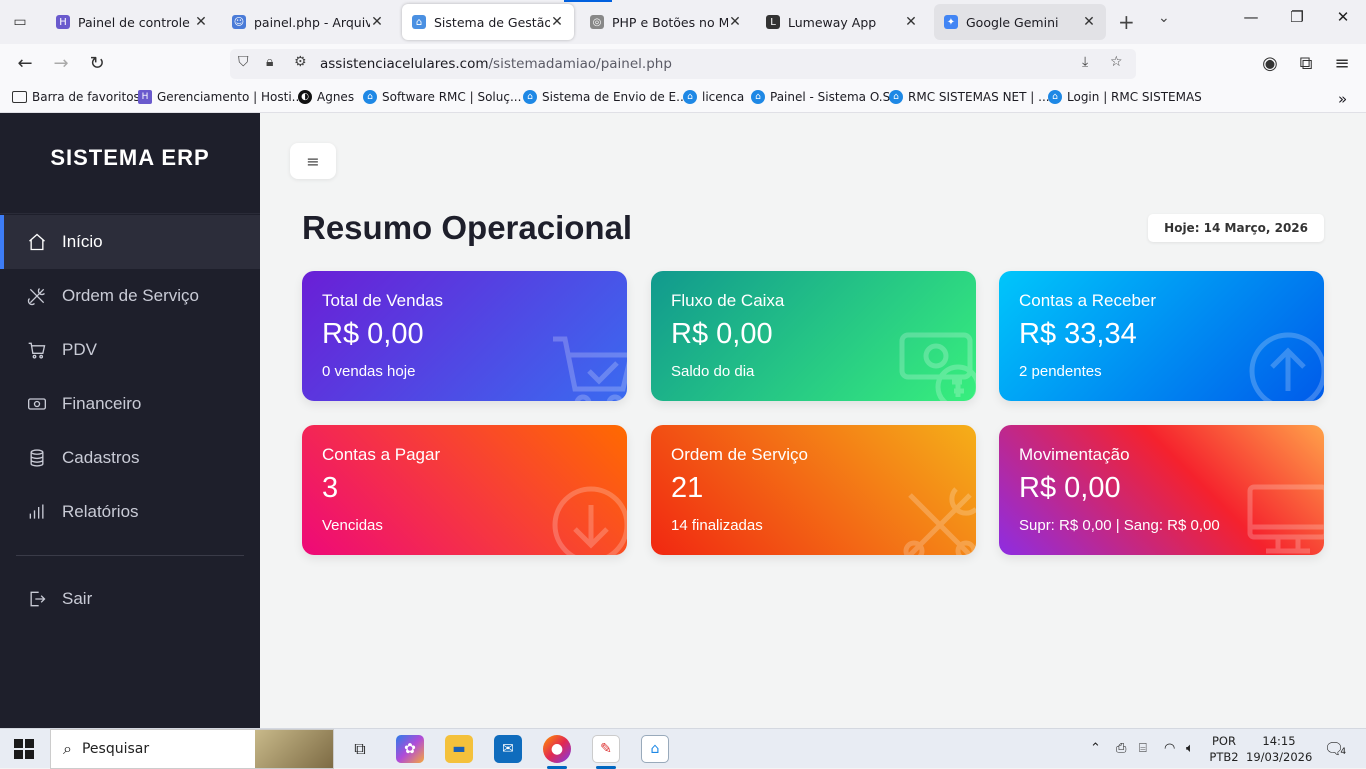 This screenshot has height=769, width=1366. Describe the element at coordinates (1224, 757) in the screenshot. I see `keyboard-layout: PTB2` at that location.